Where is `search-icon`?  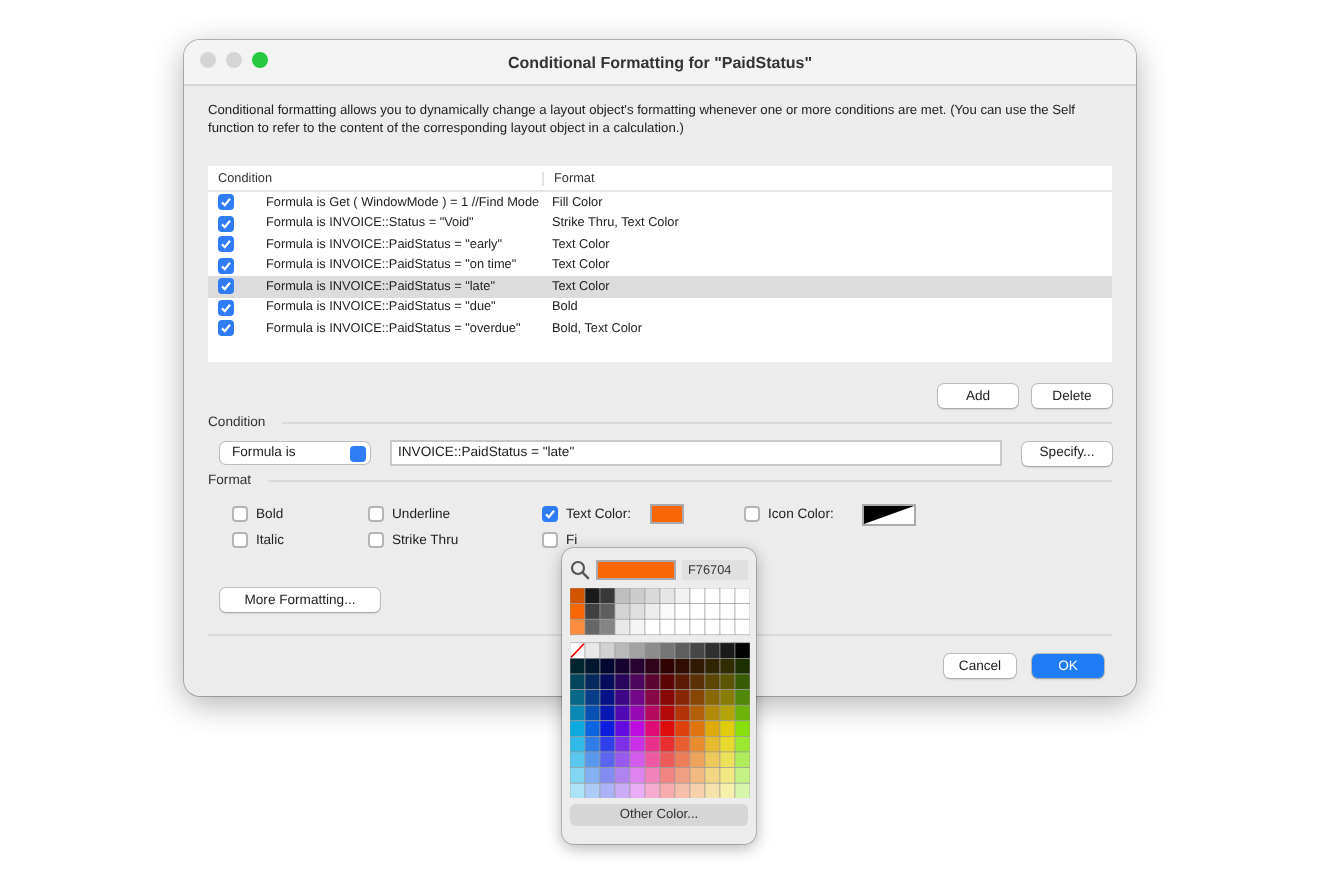
search-icon is located at coordinates (580, 570).